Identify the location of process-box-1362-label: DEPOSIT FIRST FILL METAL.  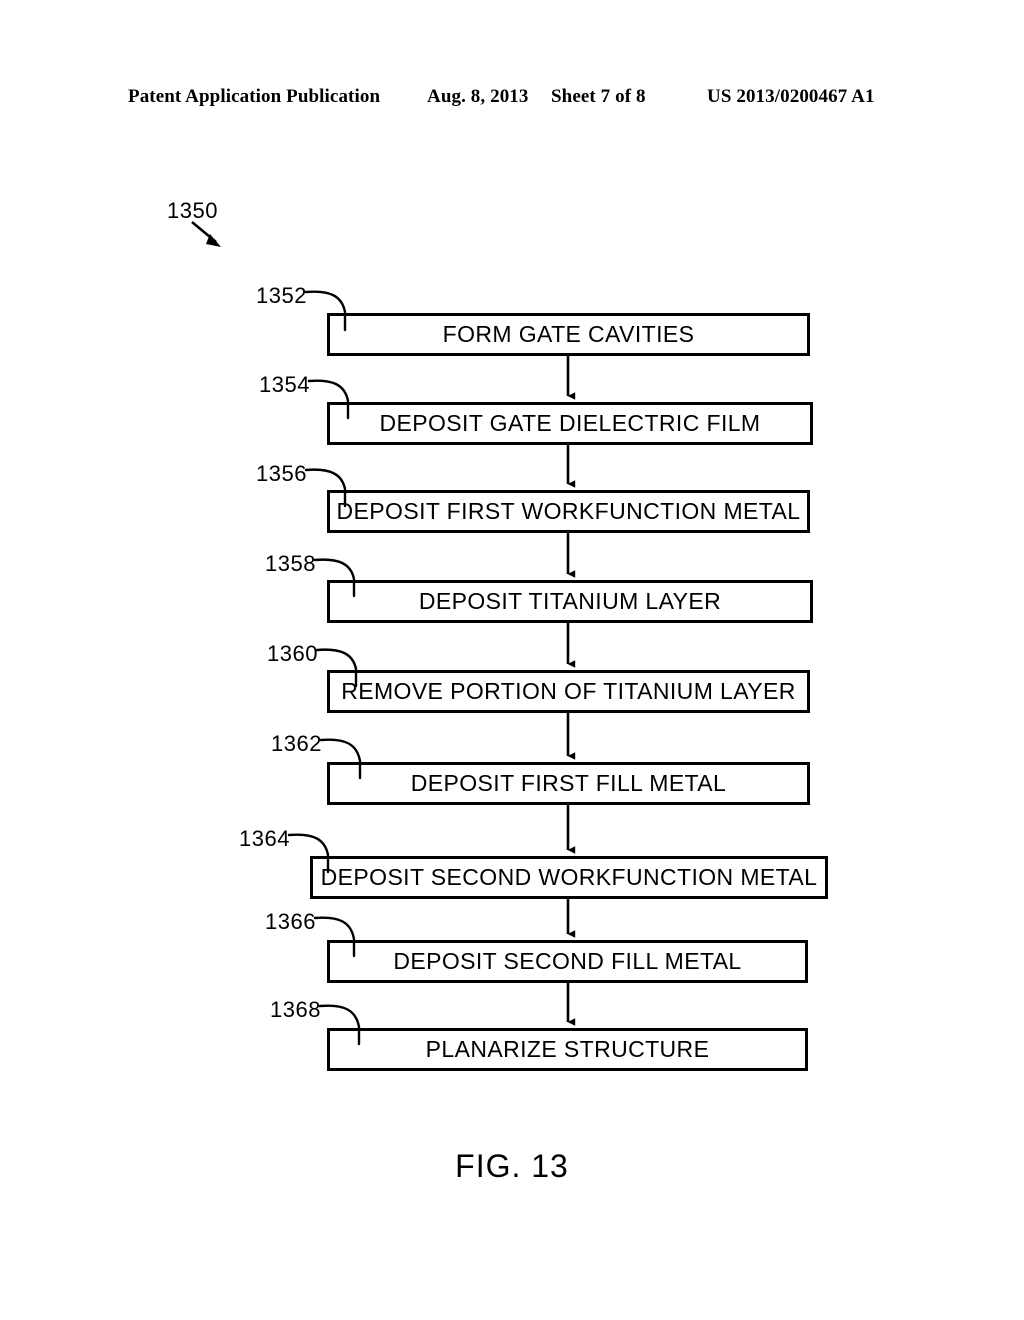
(568, 783).